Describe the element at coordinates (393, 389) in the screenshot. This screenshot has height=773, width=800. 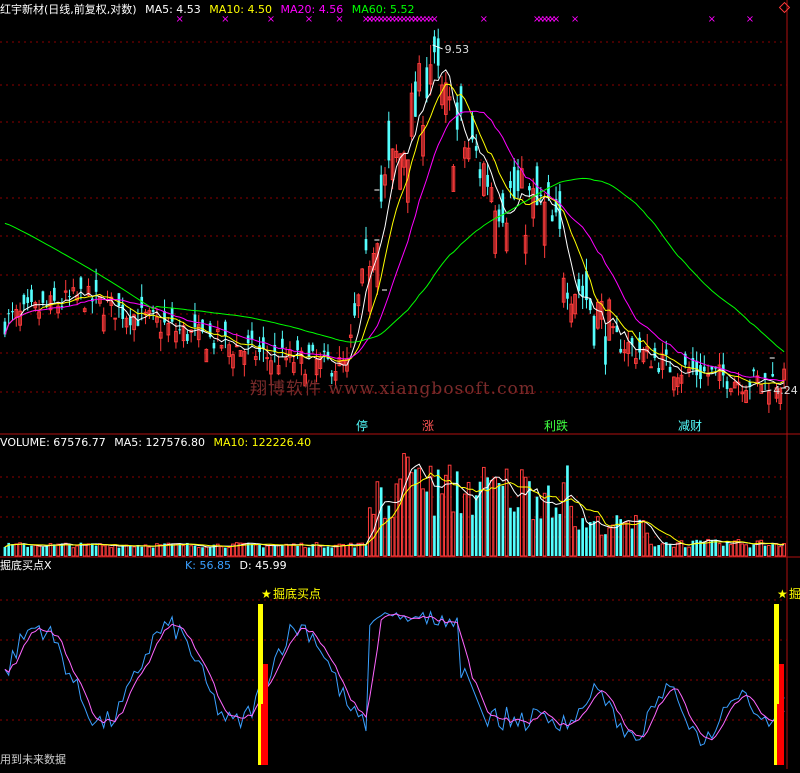
I see `watermark: 翔博软件 www.xiangbosoft.com` at that location.